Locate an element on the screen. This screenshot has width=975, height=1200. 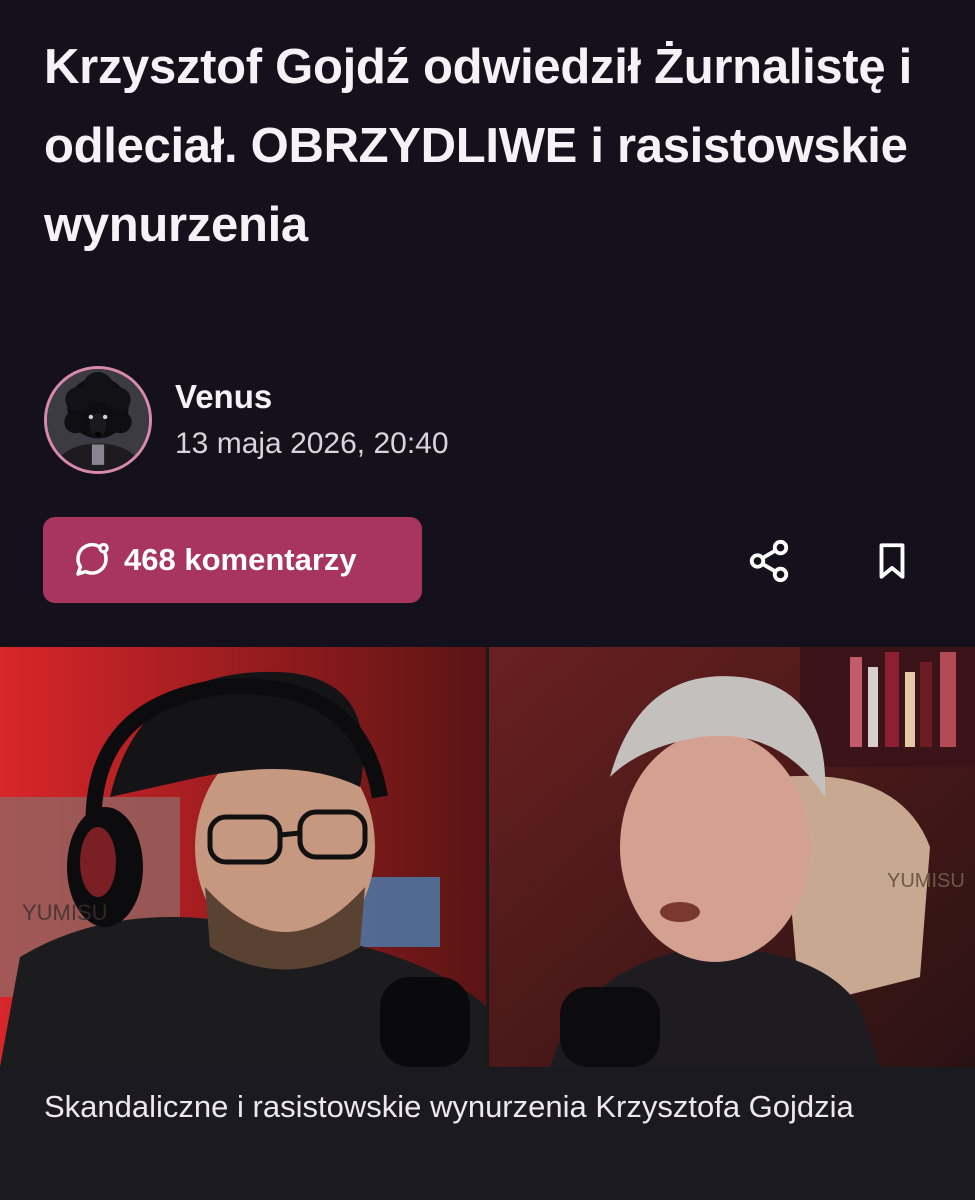
author-avatar is located at coordinates (98, 420).